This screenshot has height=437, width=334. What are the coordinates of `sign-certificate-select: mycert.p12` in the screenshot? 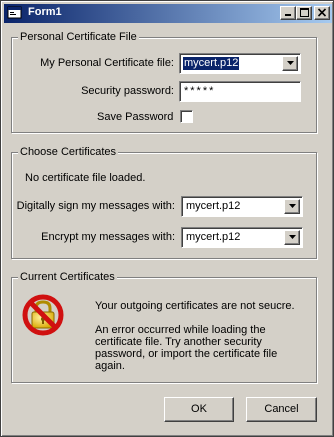 It's located at (242, 206).